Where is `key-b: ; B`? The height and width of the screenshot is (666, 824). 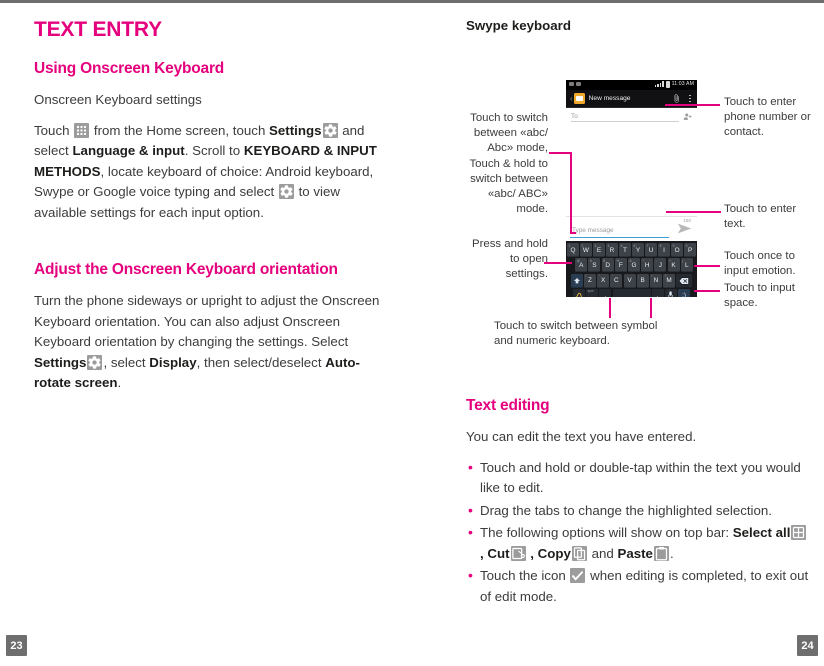
key-b: ; B is located at coordinates (642, 280).